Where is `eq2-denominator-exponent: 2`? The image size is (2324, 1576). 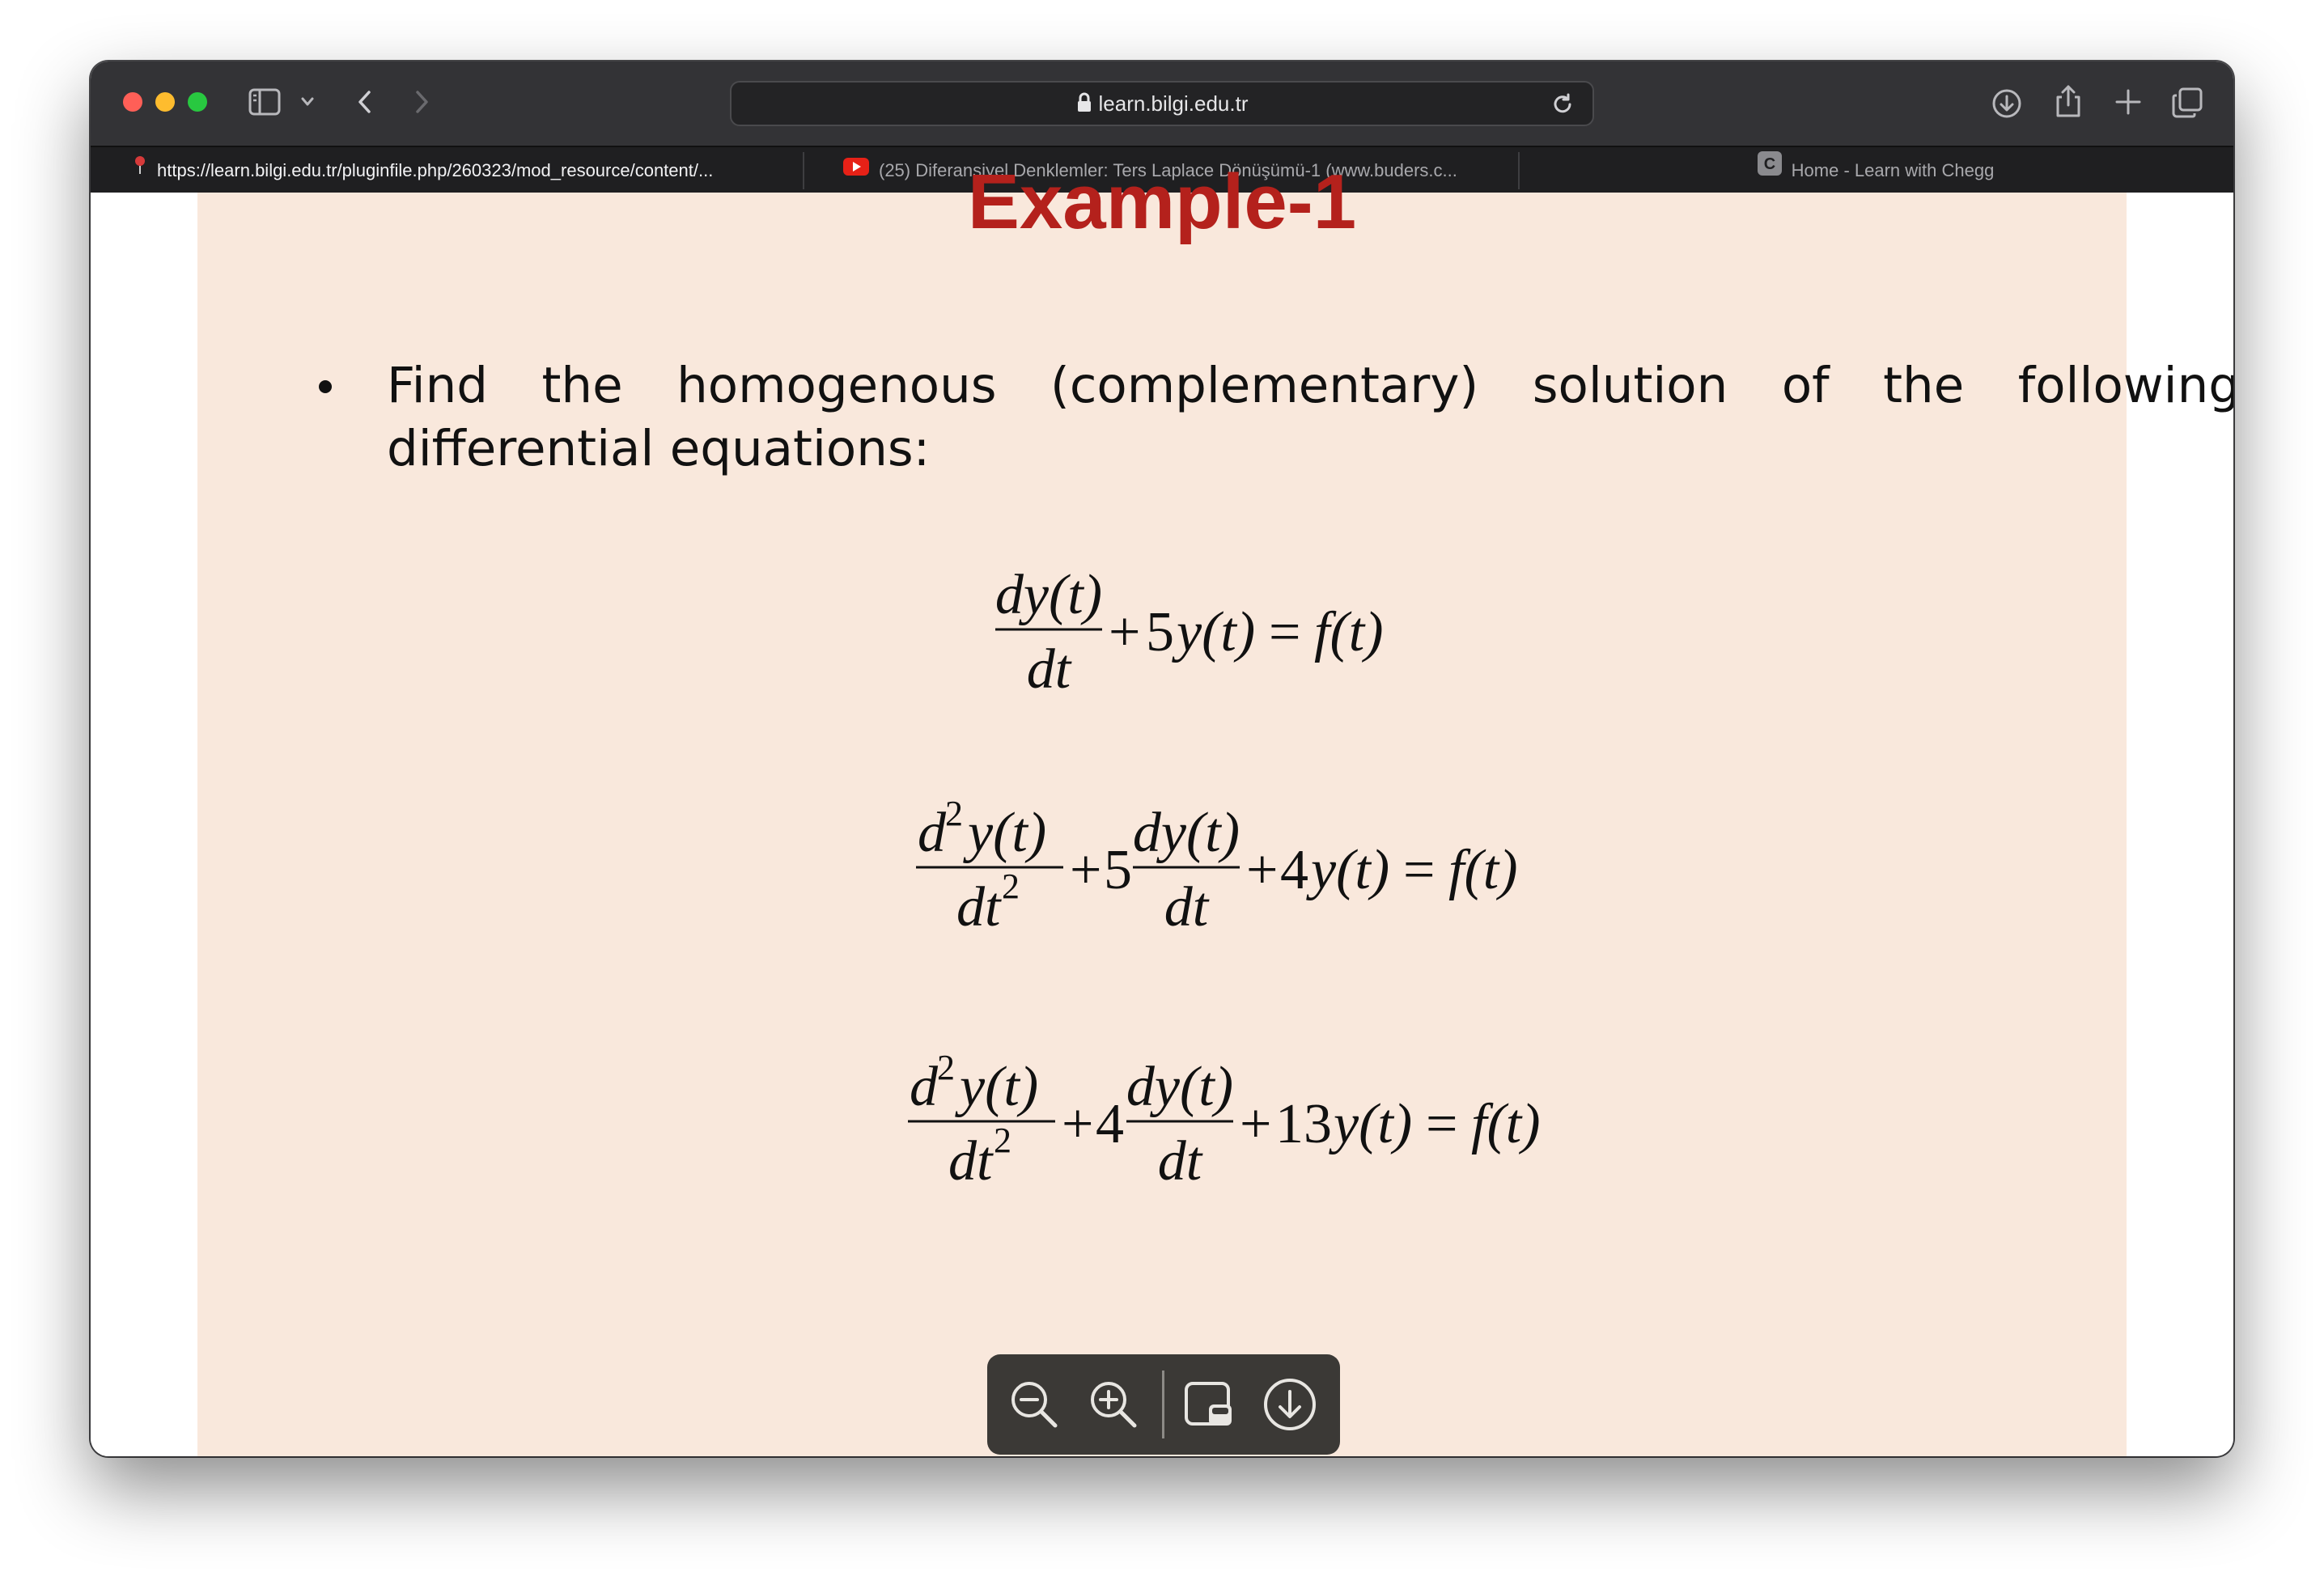
eq2-denominator-exponent: 2 is located at coordinates (1011, 886).